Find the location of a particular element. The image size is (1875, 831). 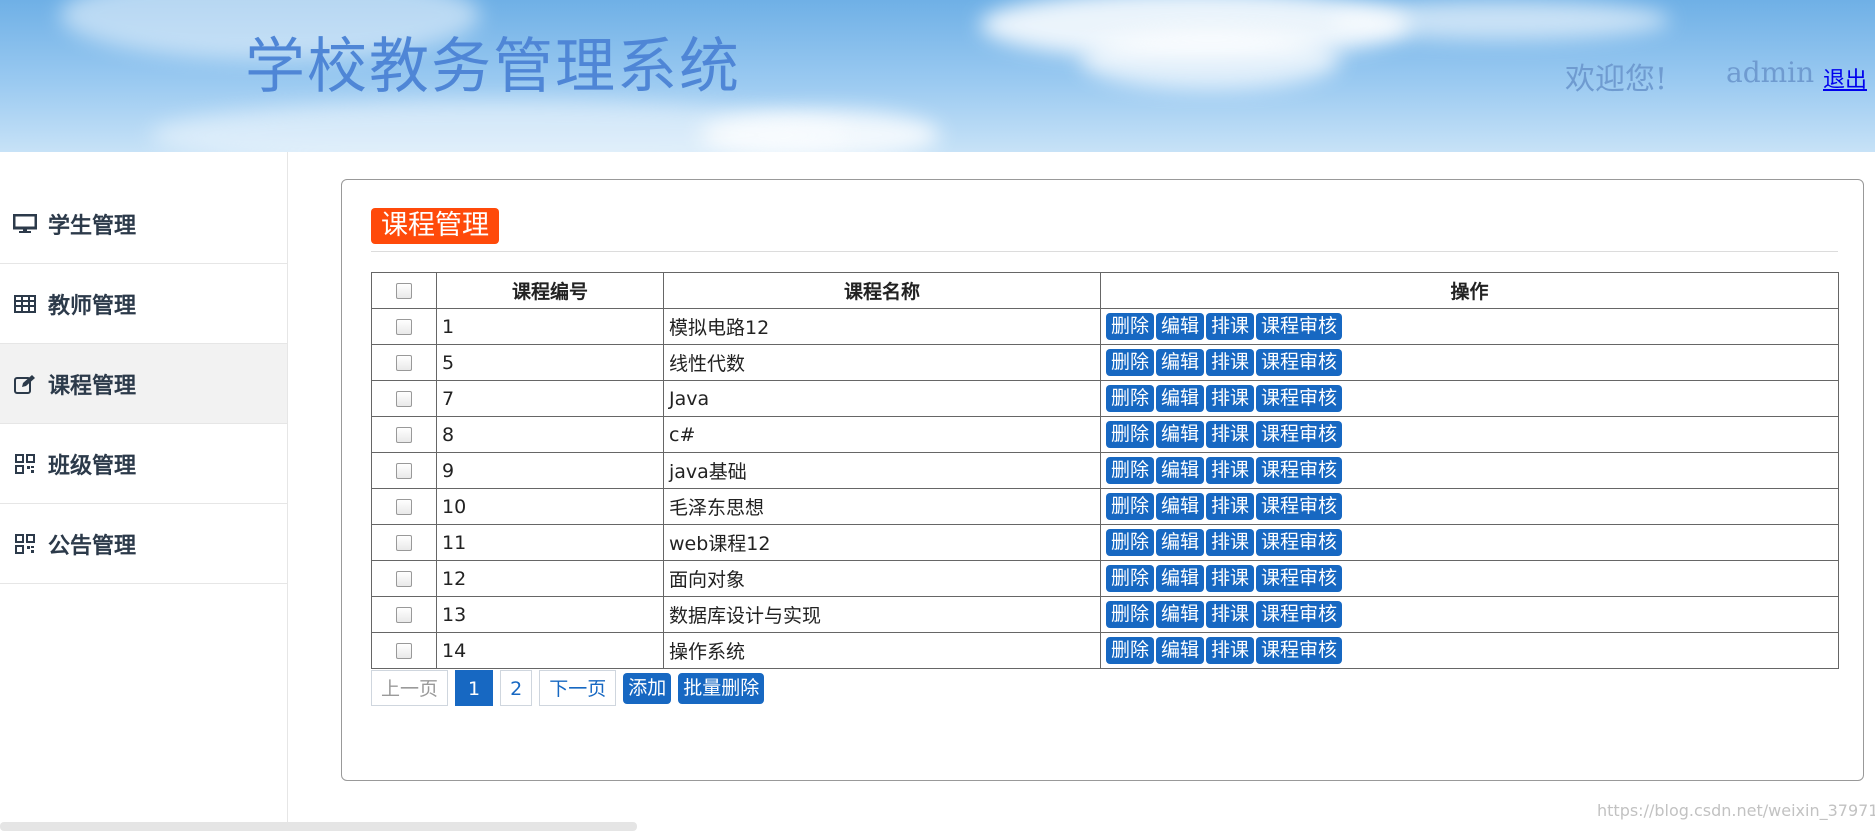

course-name-cell: 数据库设计与实现 is located at coordinates (882, 614).